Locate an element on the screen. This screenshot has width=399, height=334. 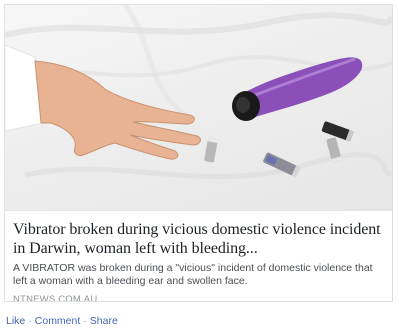
comment-link: Comment is located at coordinates (58, 321).